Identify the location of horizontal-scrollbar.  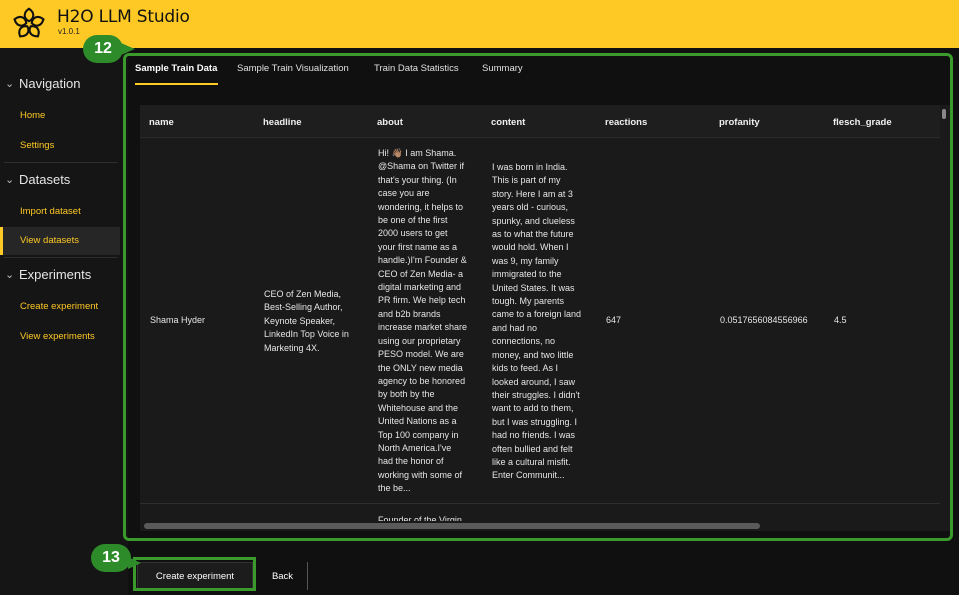
(452, 526).